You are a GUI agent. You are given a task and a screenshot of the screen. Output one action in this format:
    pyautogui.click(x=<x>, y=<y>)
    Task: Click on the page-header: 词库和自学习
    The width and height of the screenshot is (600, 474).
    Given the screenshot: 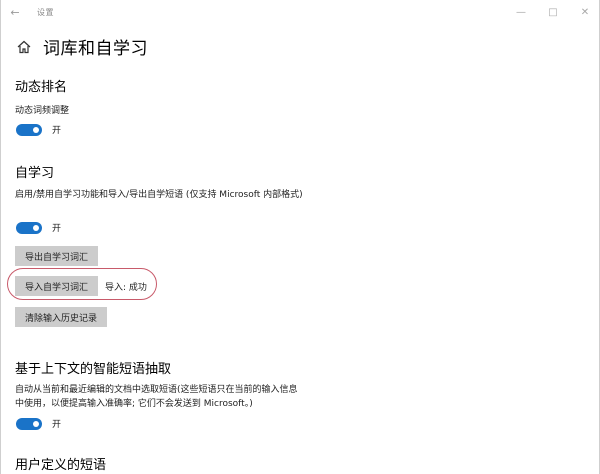 What is the action you would take?
    pyautogui.click(x=82, y=46)
    